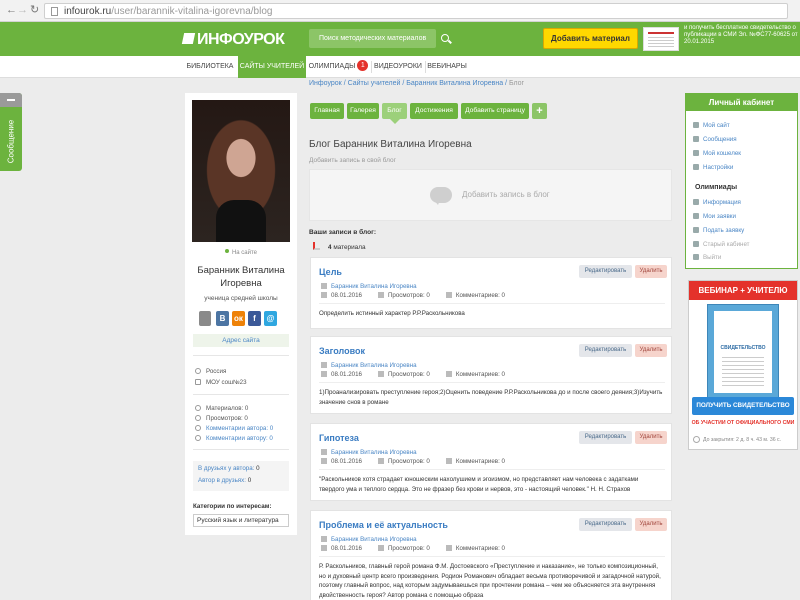 The height and width of the screenshot is (600, 800). I want to click on share-icon, so click(205, 318).